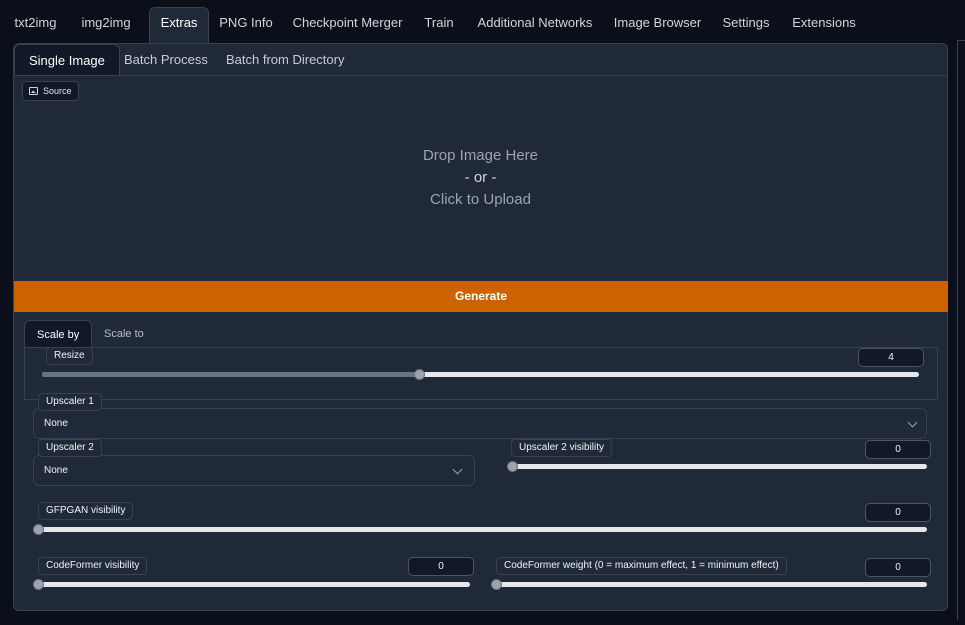  Describe the element at coordinates (824, 23) in the screenshot. I see `tab-extensions: Extensions` at that location.